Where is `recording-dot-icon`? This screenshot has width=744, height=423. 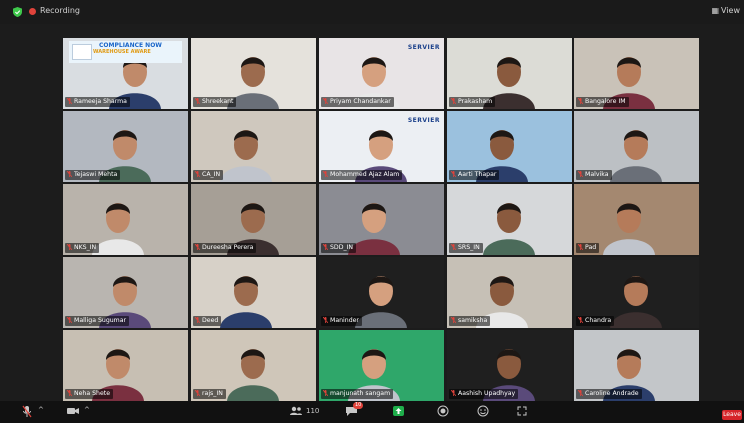 recording-dot-icon is located at coordinates (32, 11).